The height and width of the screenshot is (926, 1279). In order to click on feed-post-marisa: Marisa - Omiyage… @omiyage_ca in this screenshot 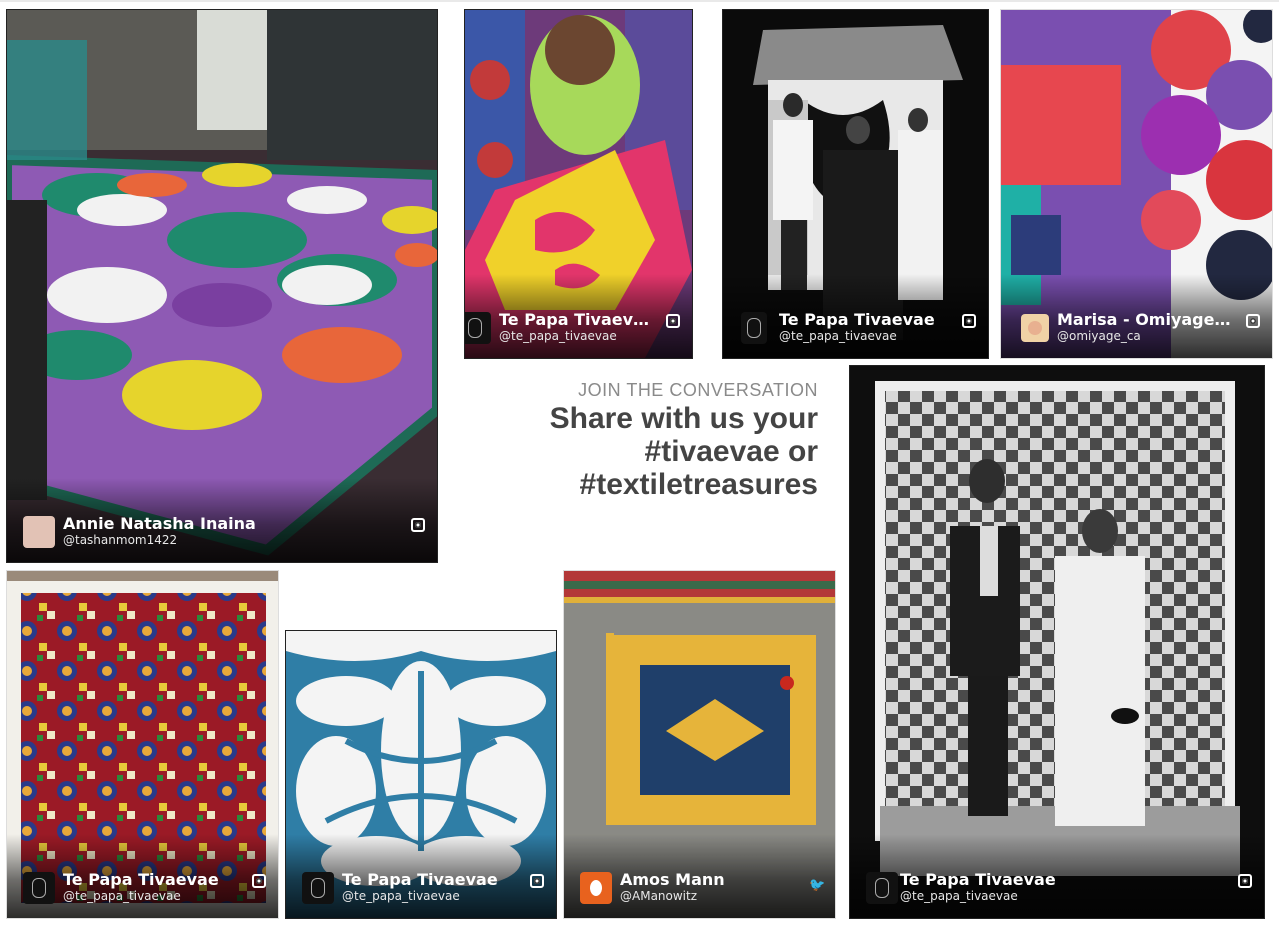, I will do `click(1136, 184)`.